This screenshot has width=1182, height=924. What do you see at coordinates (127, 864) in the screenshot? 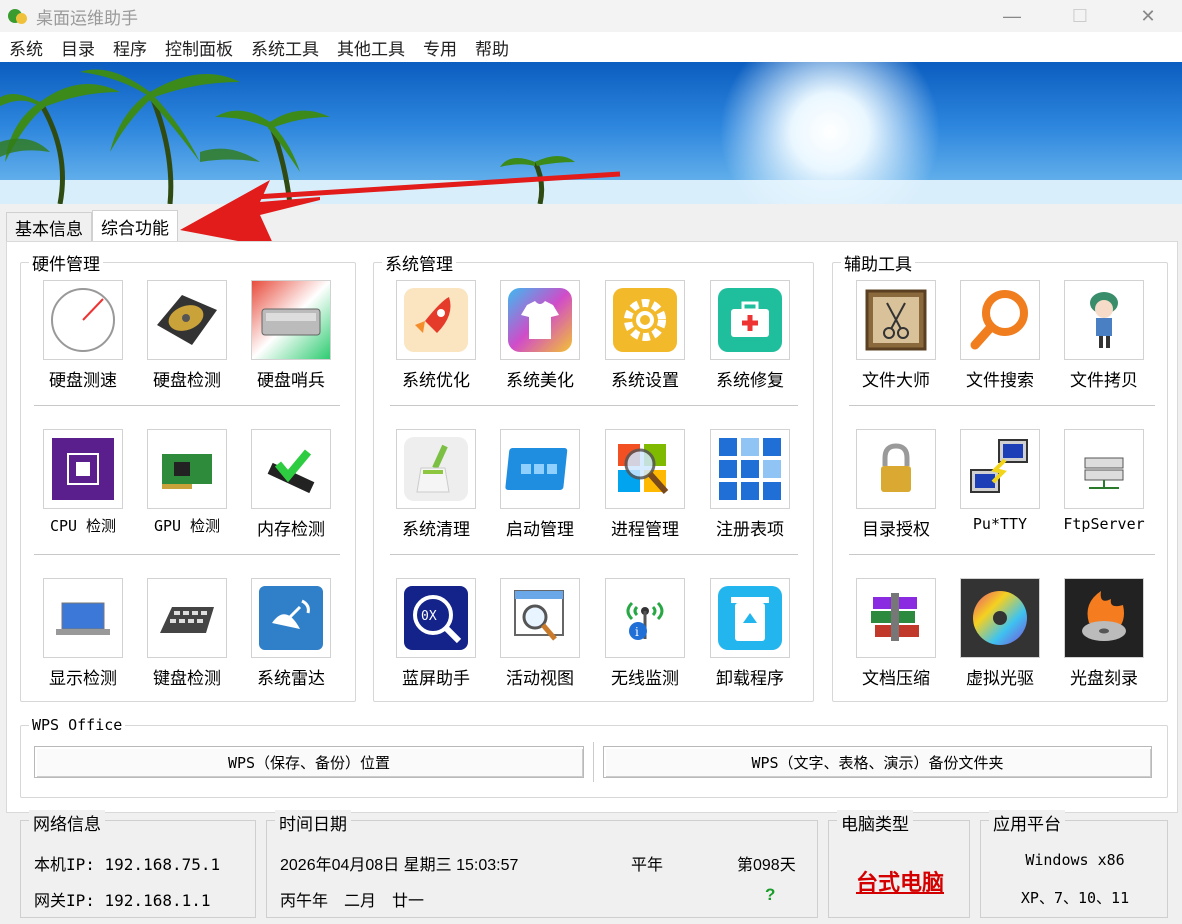
I see `local-ip: 本机IP: 192.168.75.1` at bounding box center [127, 864].